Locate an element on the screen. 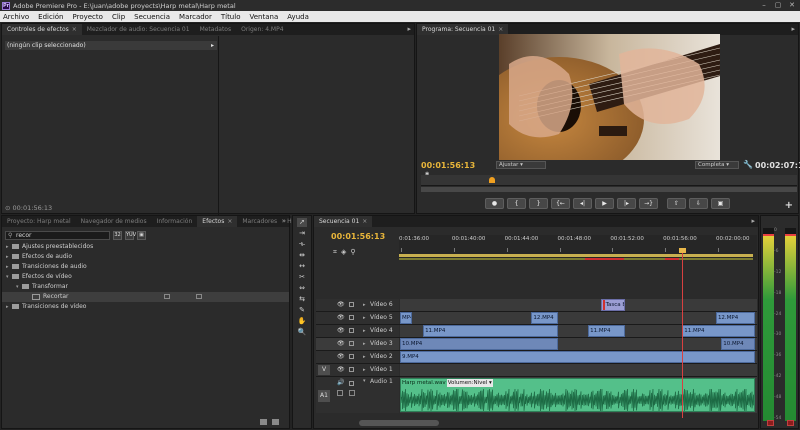 The image size is (800, 430). timeline-playhead is located at coordinates (683, 333).